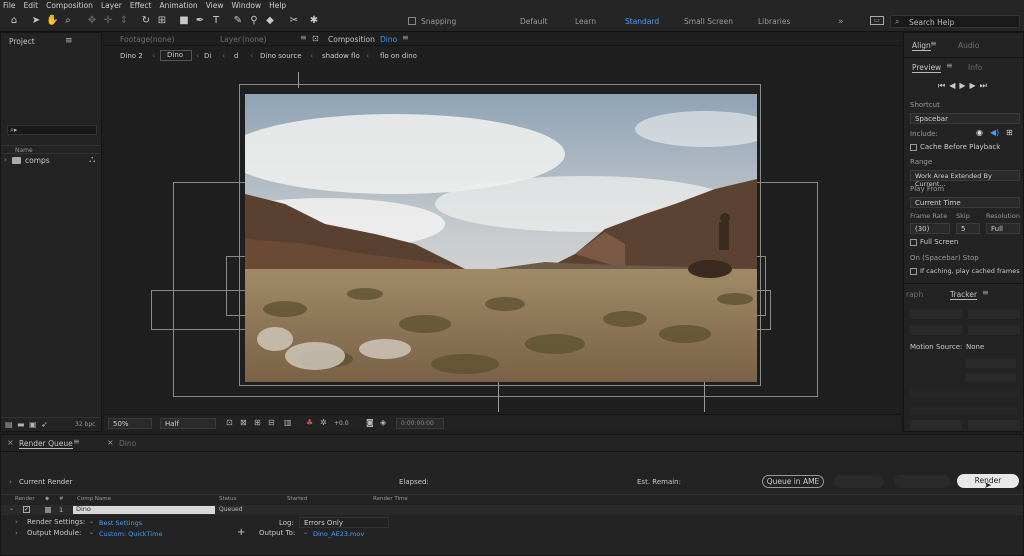 Image resolution: width=1024 pixels, height=556 pixels. What do you see at coordinates (271, 422) in the screenshot?
I see `grid-guides-icon: ⊟` at bounding box center [271, 422].